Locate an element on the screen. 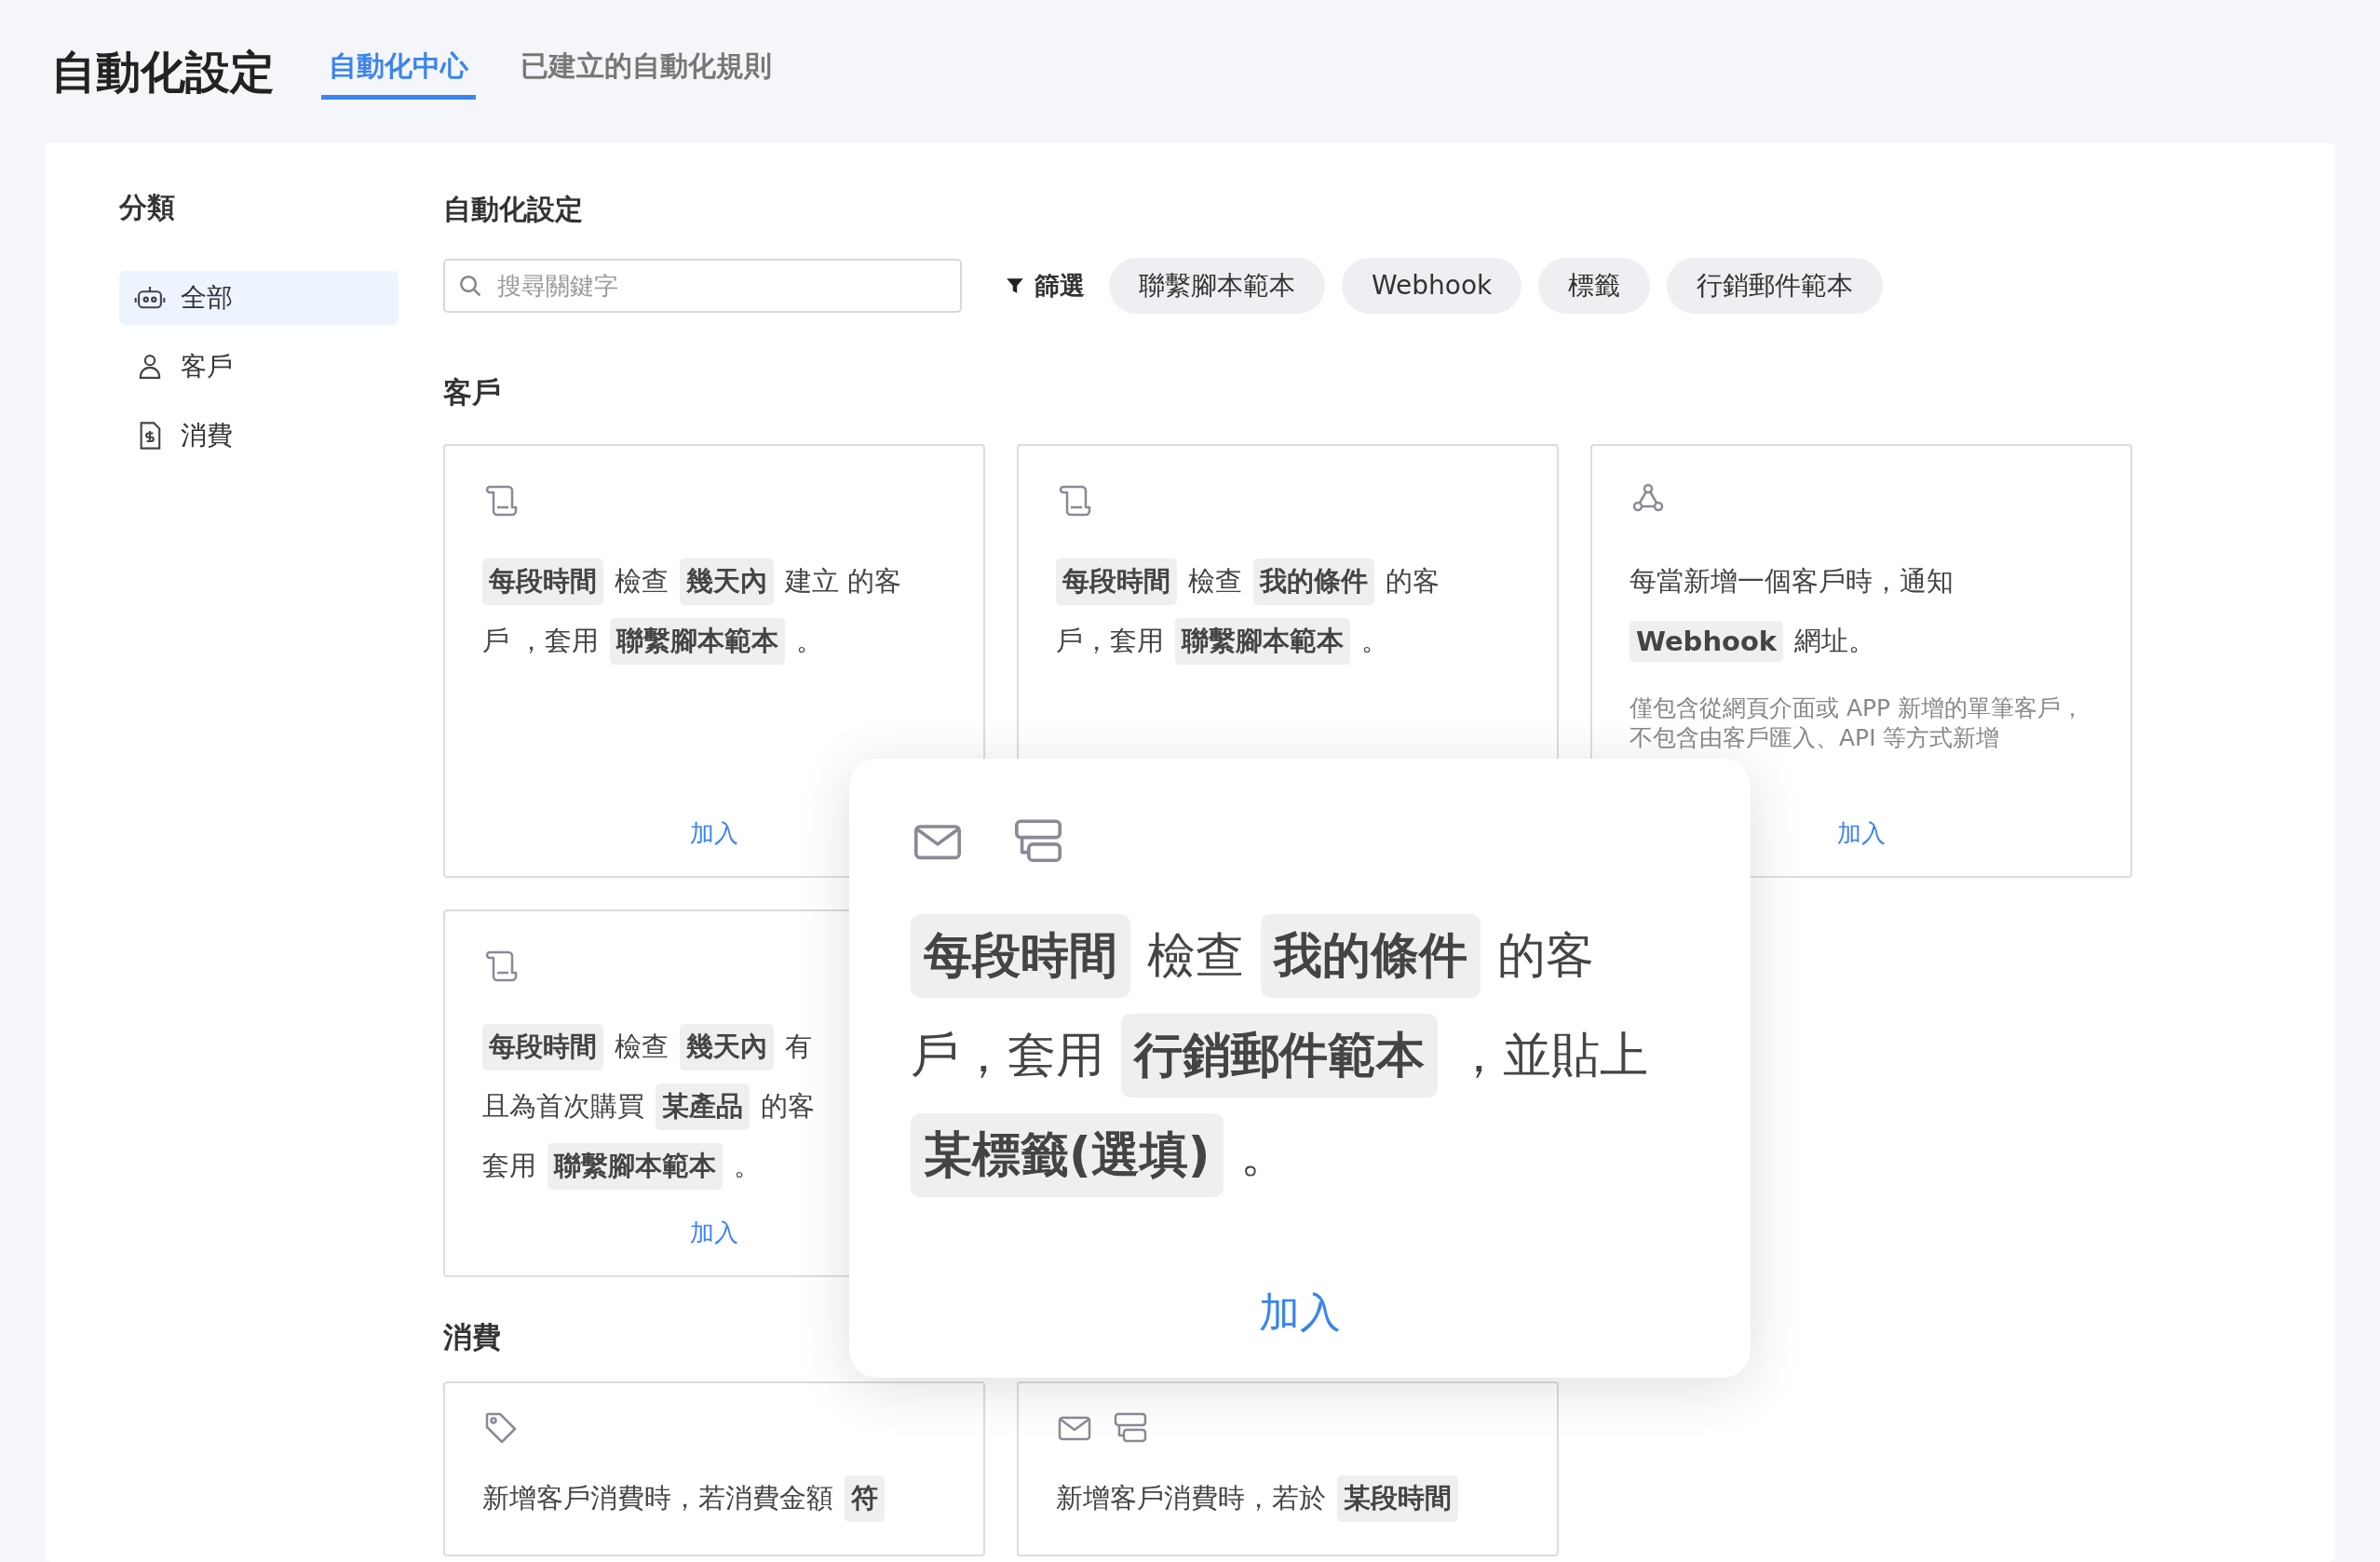  rule-token: 某產品 is located at coordinates (703, 1107).